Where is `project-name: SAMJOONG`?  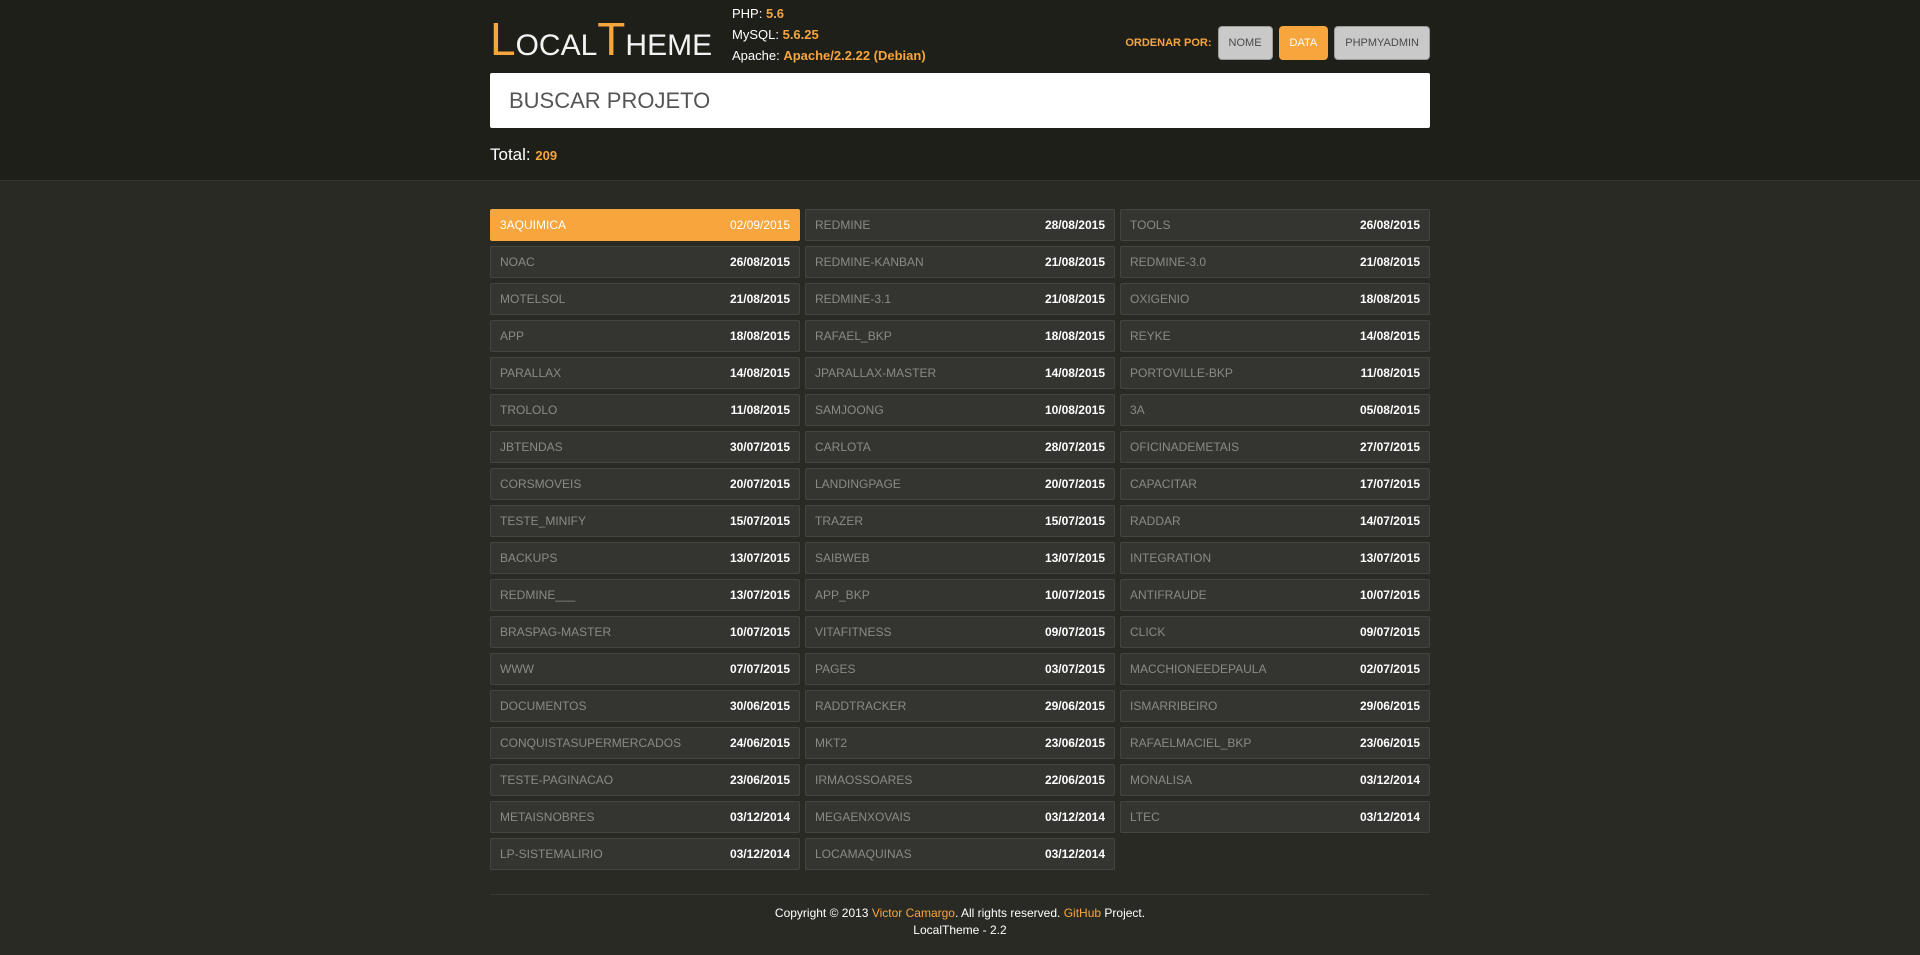
project-name: SAMJOONG is located at coordinates (849, 410).